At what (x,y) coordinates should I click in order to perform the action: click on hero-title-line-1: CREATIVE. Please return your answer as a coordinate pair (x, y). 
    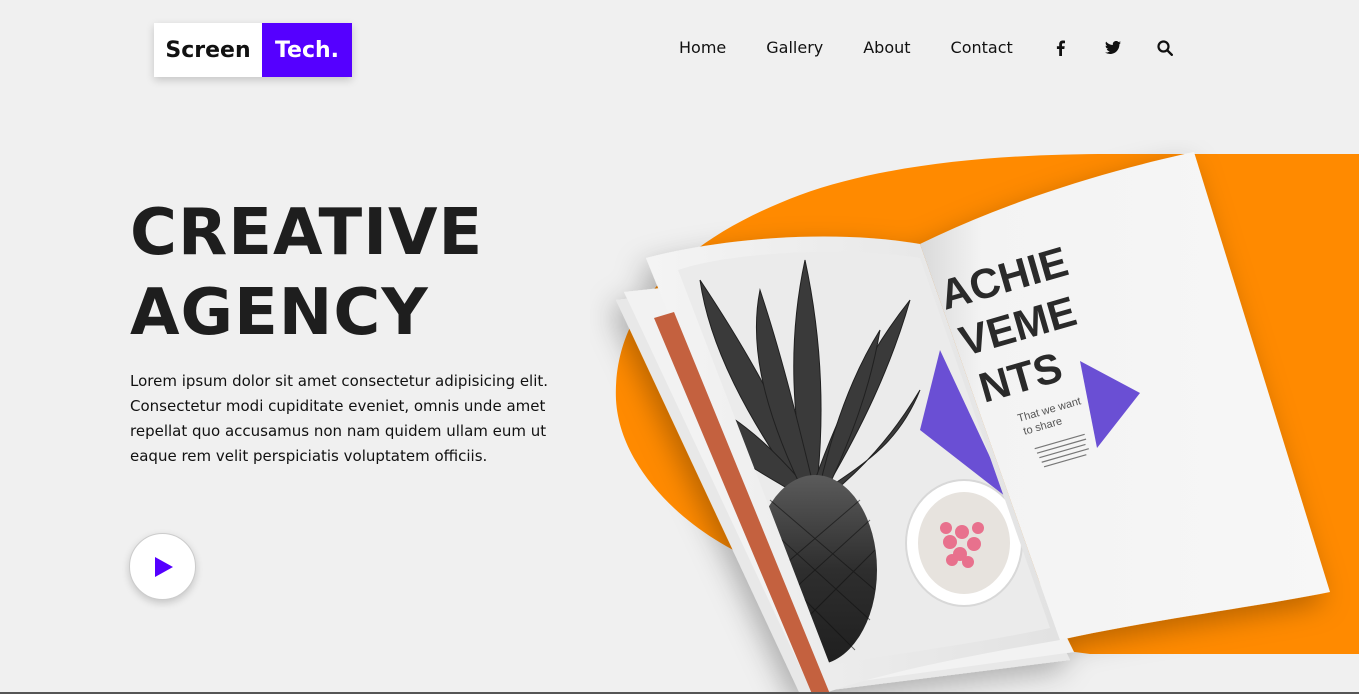
    Looking at the image, I should click on (307, 233).